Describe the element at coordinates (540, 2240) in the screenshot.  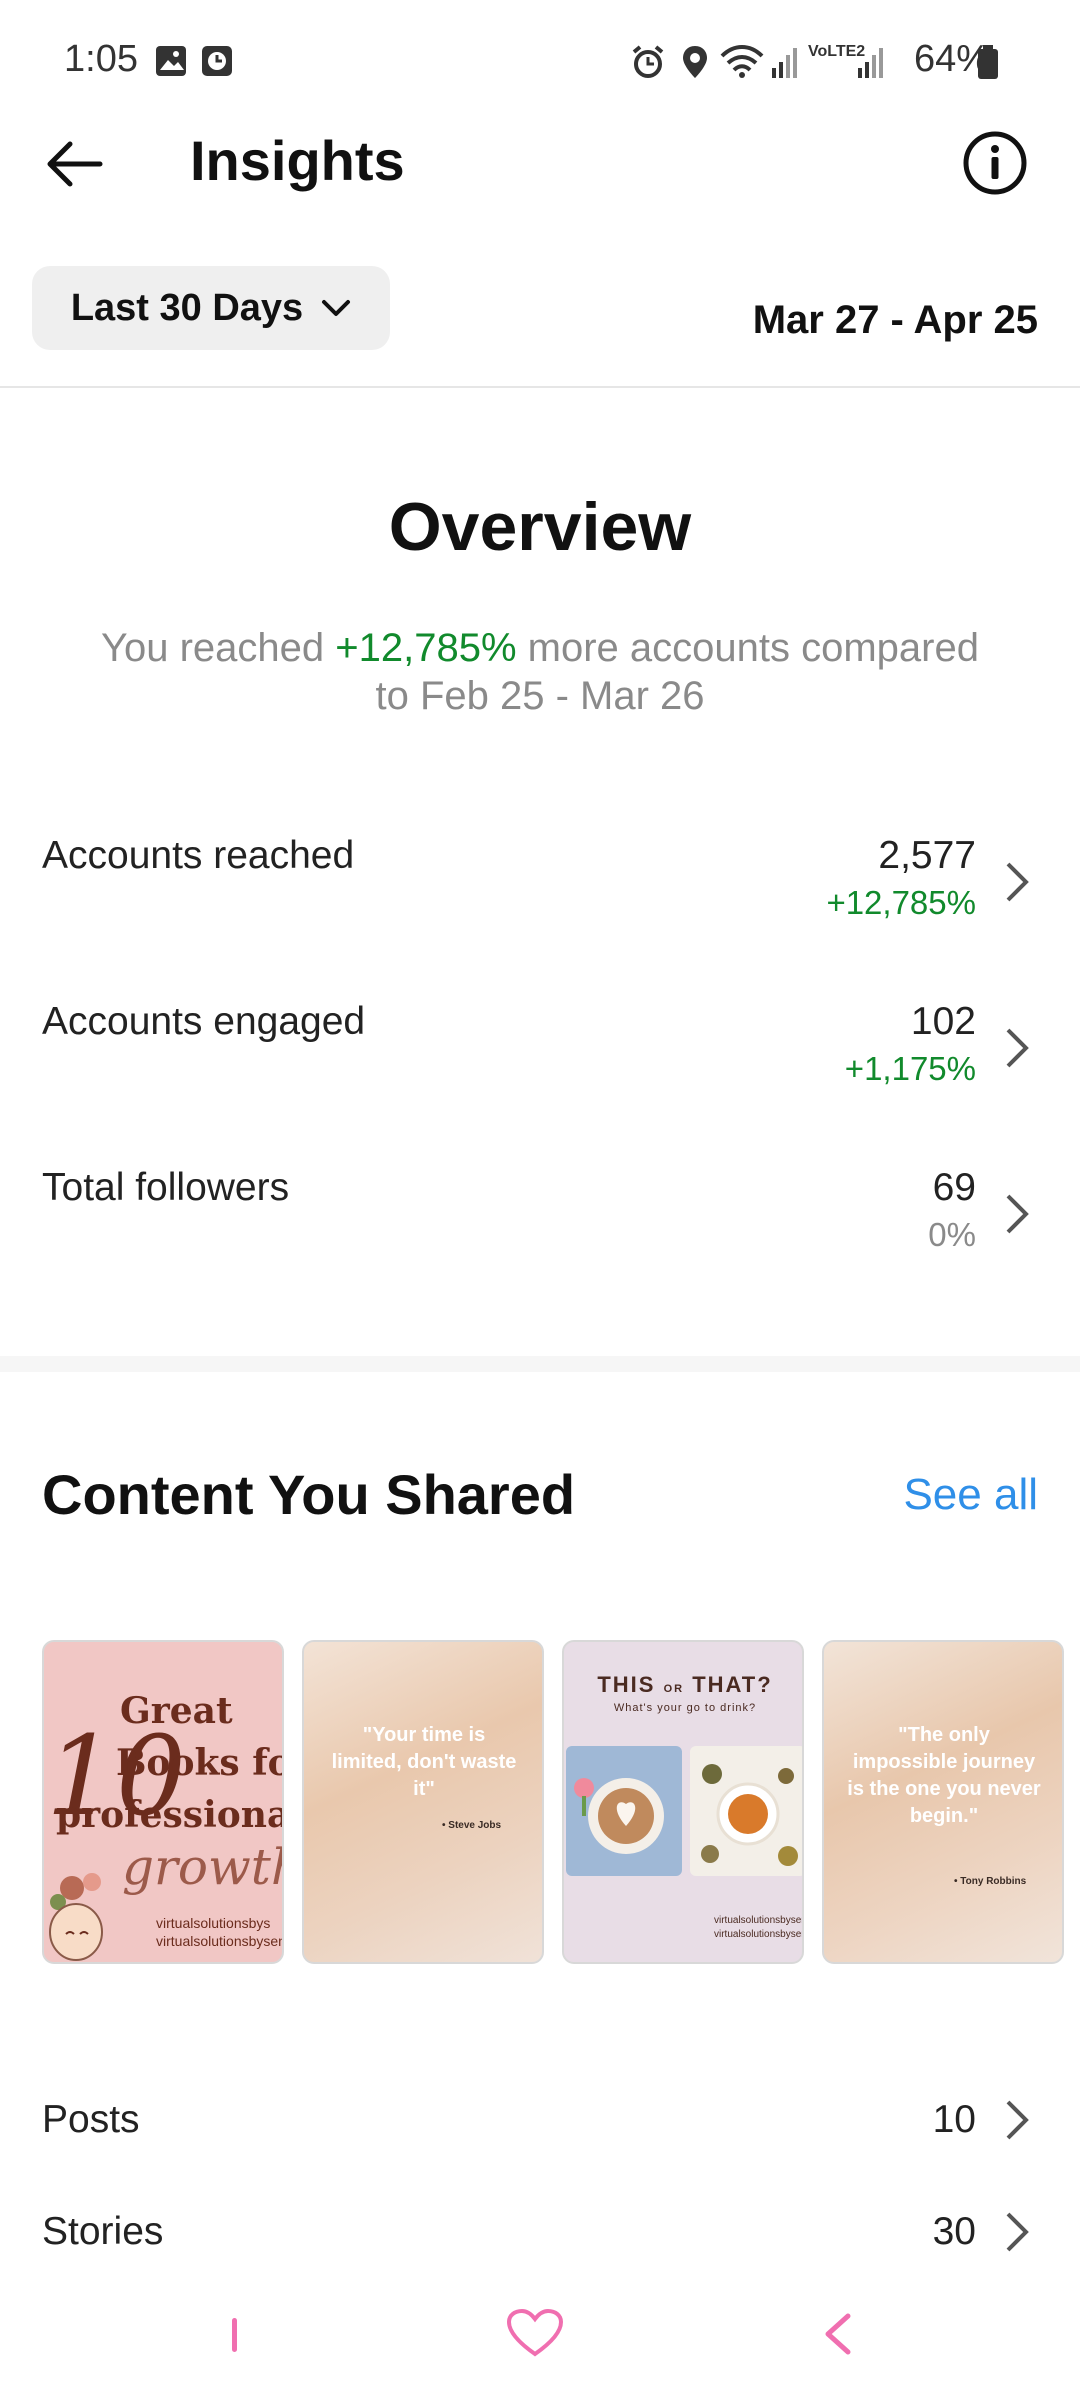
I see `list-row-stories: Stories 30` at that location.